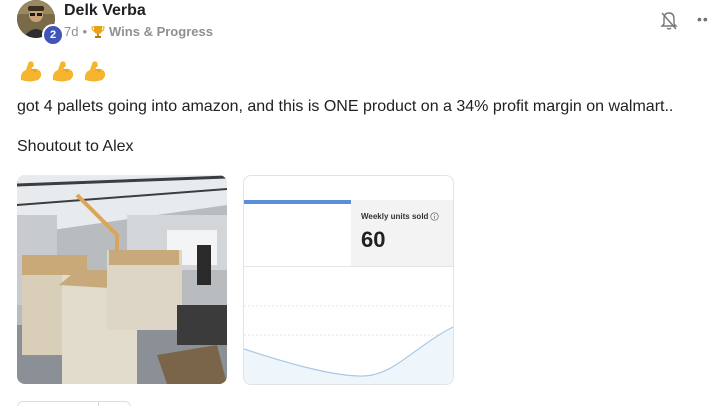 This screenshot has width=711, height=406. I want to click on chart-accent-bar, so click(297, 202).